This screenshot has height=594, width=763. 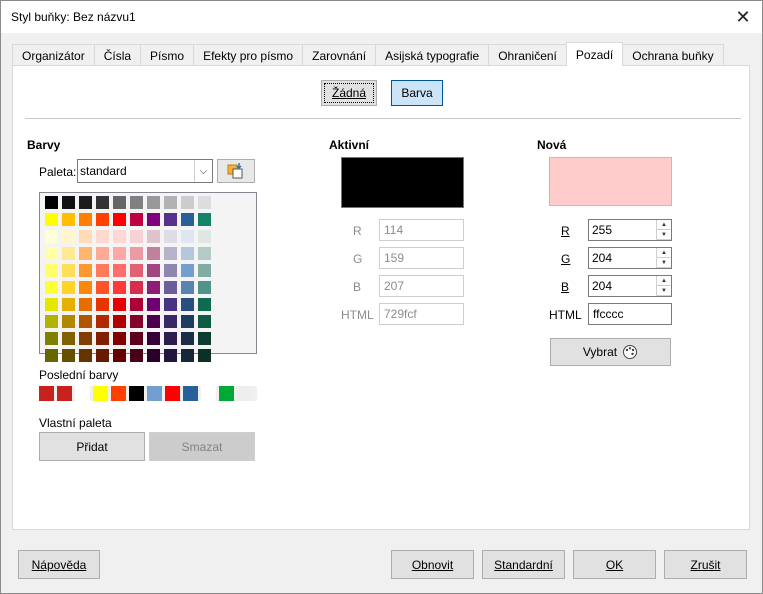 I want to click on tab-borders: Ohraničení, so click(x=527, y=55).